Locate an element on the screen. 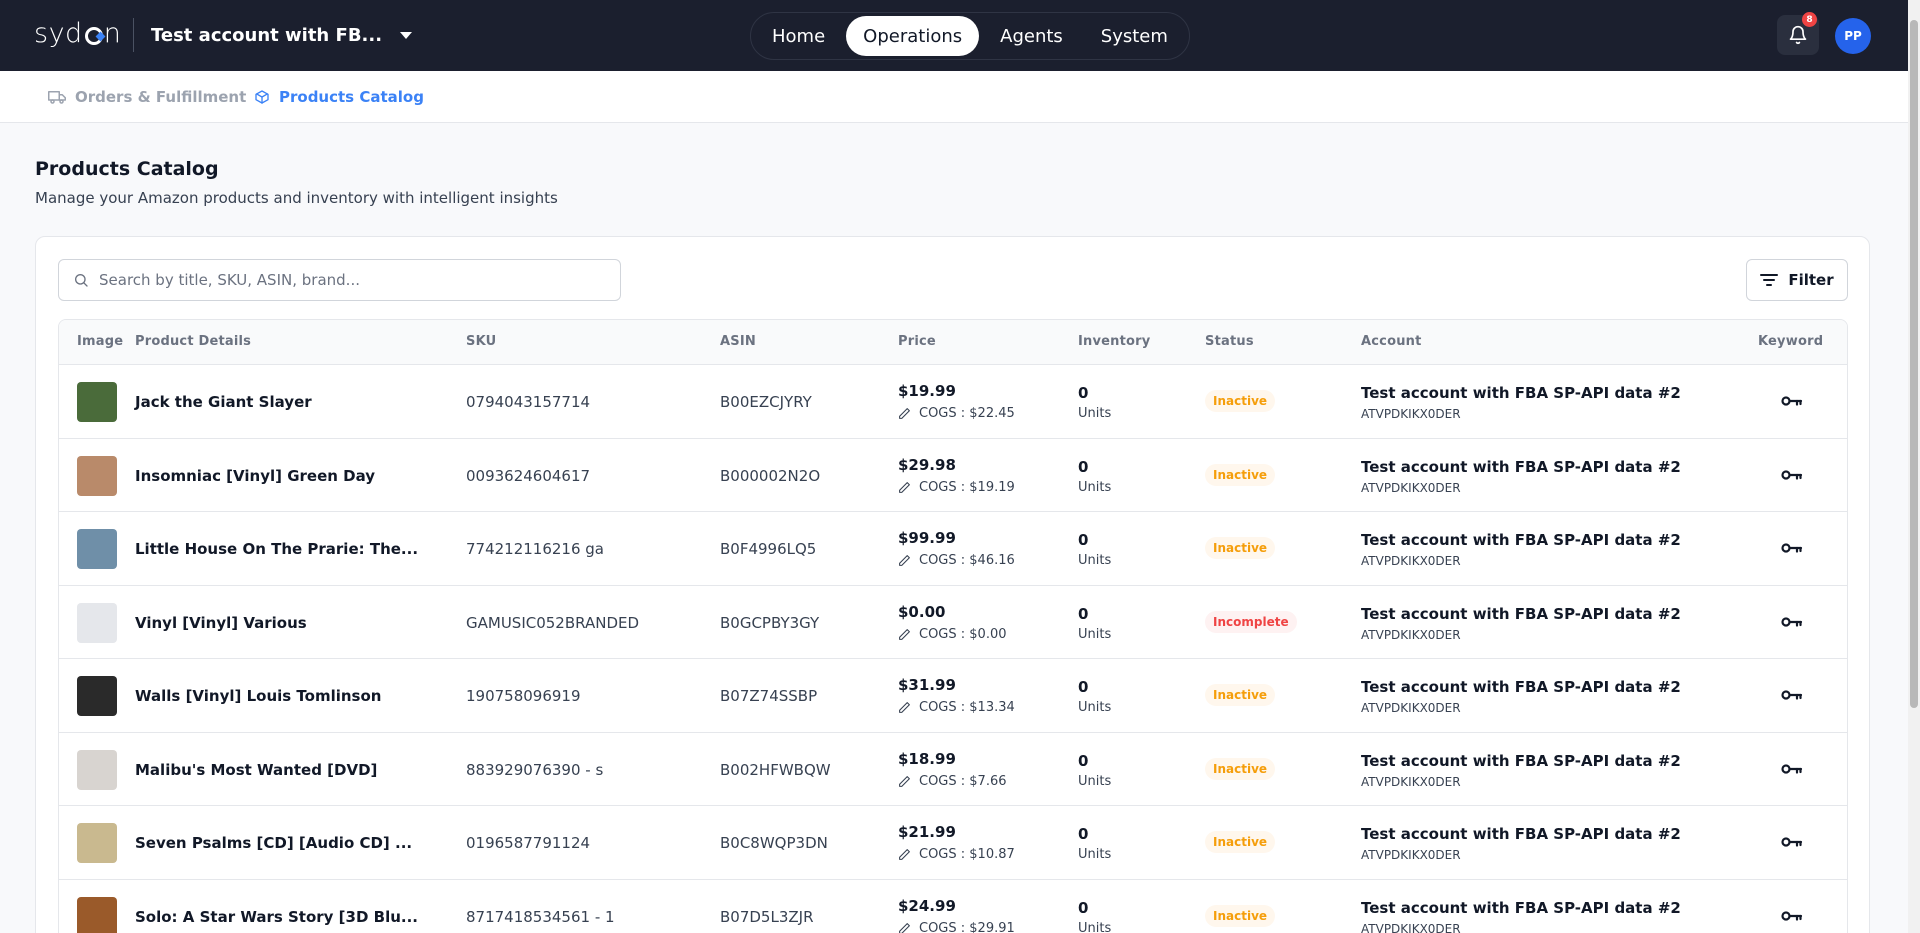 This screenshot has height=933, width=1920. cogs-edit: COGS : $29.91 is located at coordinates (956, 927).